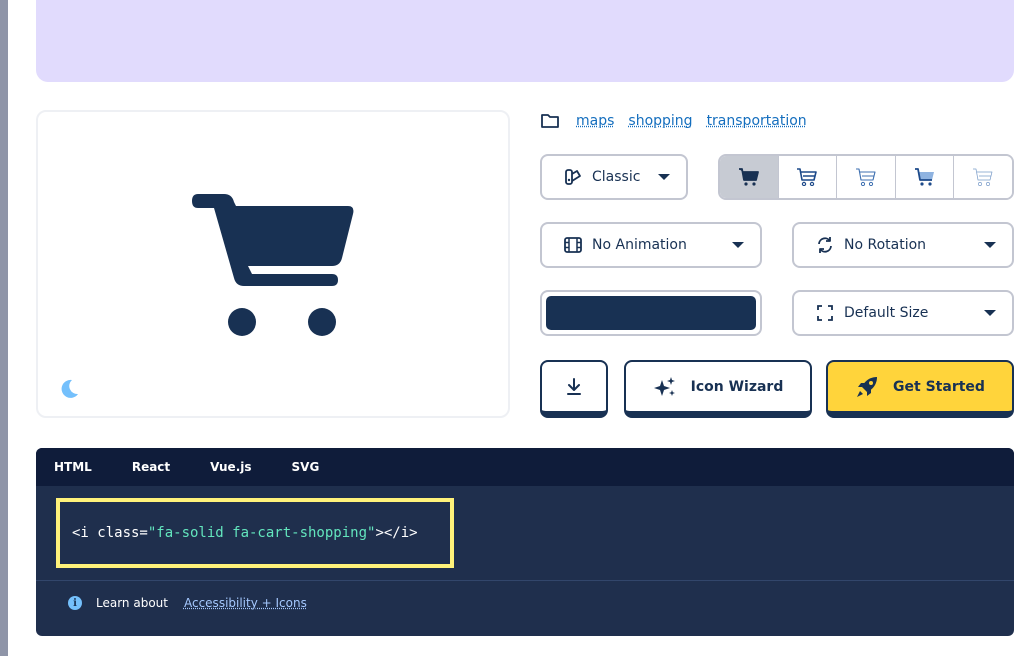 The image size is (1024, 656). I want to click on color-swatch-fill, so click(651, 313).